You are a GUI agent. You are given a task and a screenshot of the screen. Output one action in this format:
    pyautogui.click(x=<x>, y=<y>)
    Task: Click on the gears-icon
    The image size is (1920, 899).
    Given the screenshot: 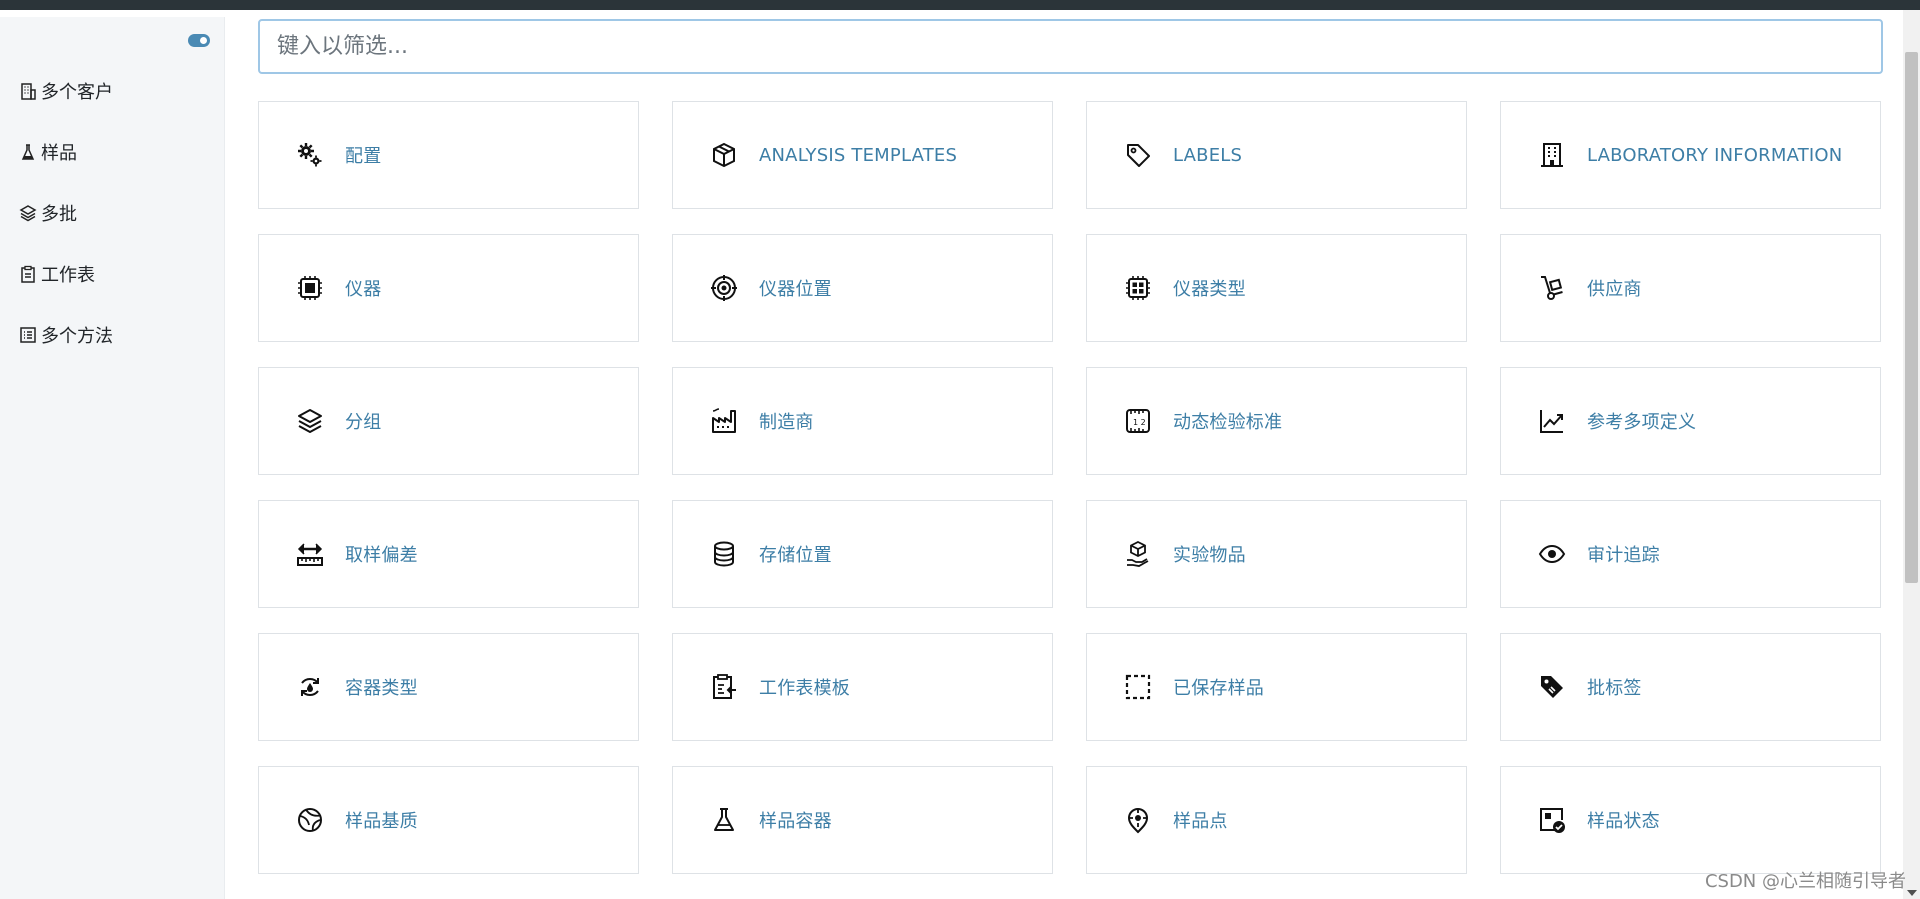 What is the action you would take?
    pyautogui.click(x=310, y=155)
    